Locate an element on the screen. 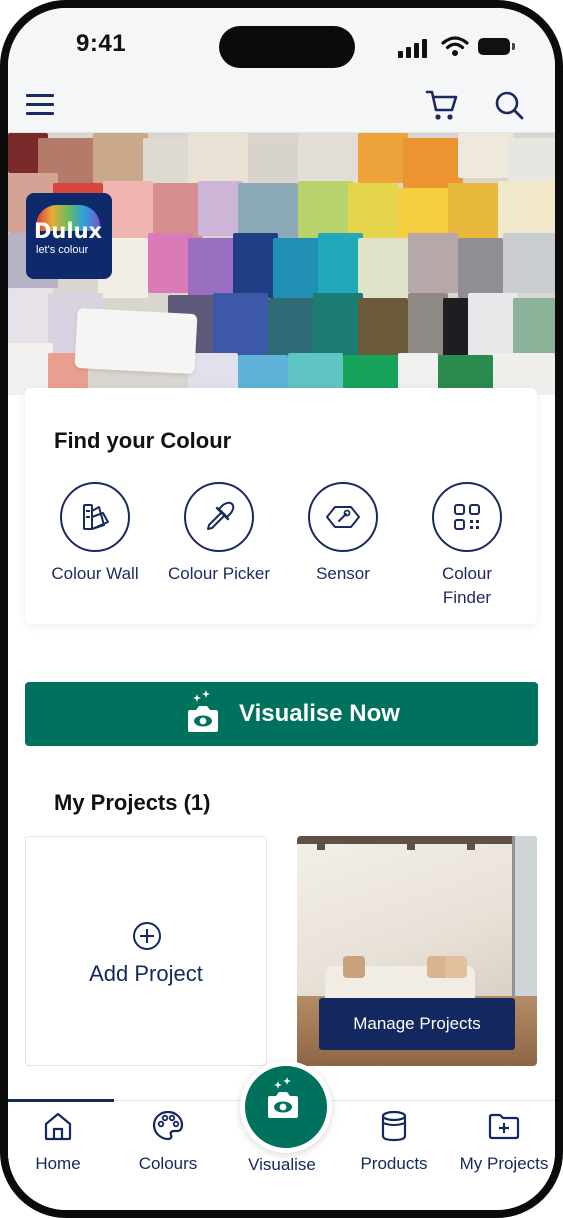  nav-colours: Colours is located at coordinates (168, 1141).